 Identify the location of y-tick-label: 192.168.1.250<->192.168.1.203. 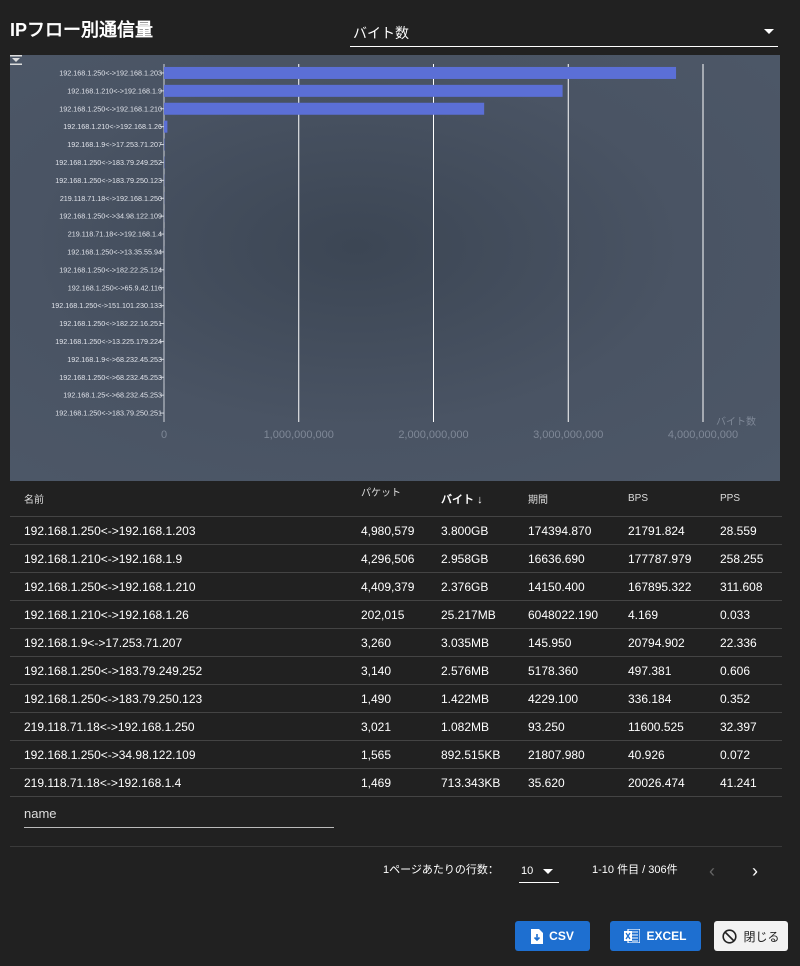
(110, 72).